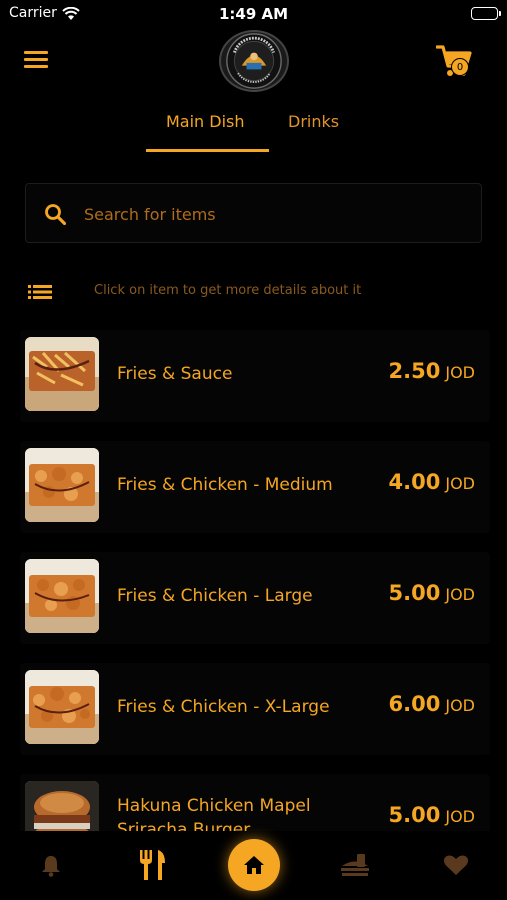 The height and width of the screenshot is (900, 507). I want to click on item-name: Hakuna Chicken Mapel Sriracha Burger, so click(214, 813).